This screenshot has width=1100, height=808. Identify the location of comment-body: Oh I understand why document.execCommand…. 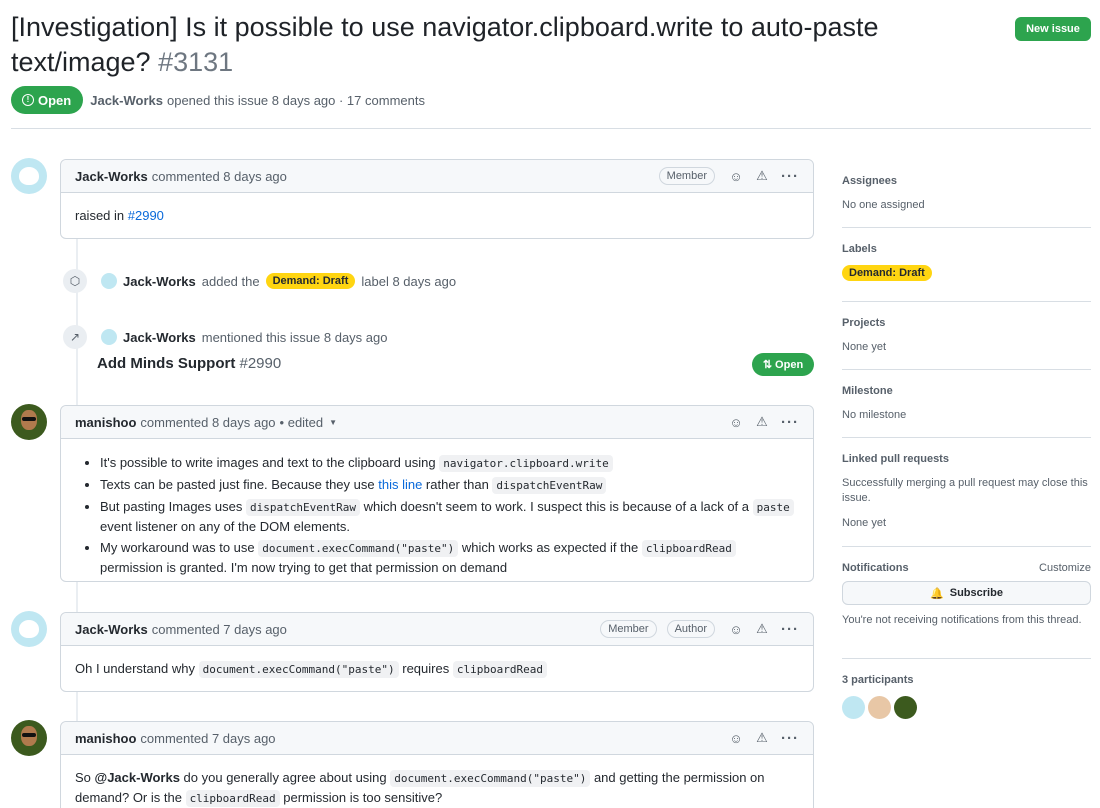
(437, 668).